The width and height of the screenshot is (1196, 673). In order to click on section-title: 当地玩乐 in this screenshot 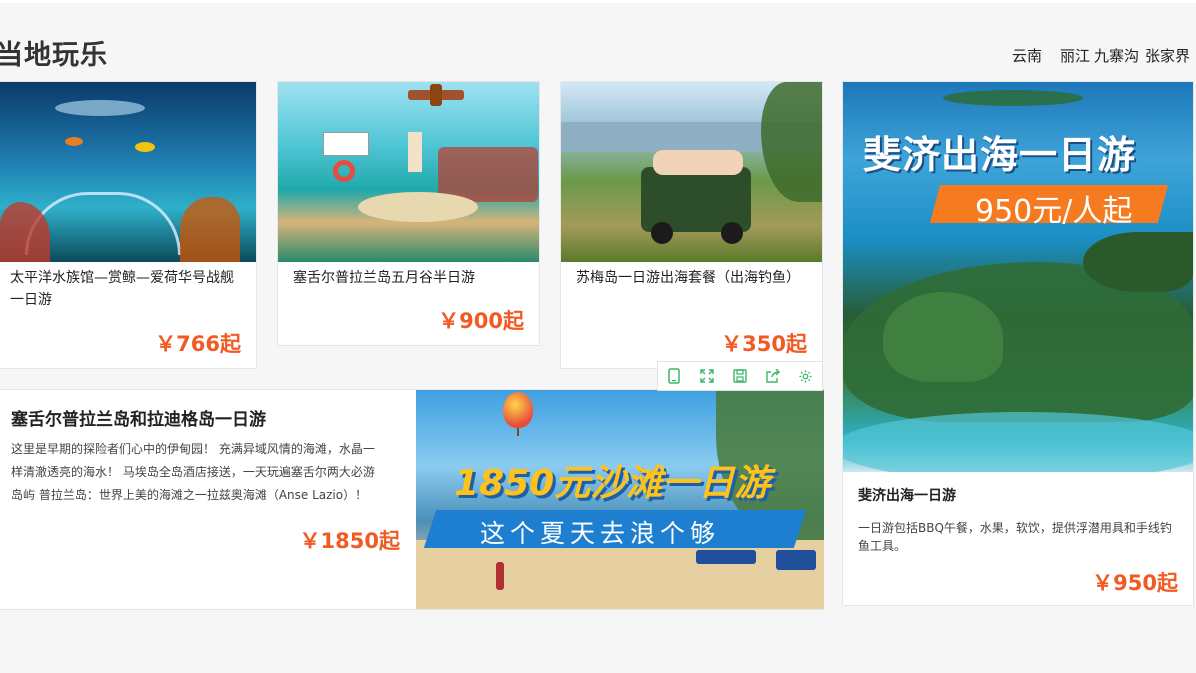, I will do `click(54, 55)`.